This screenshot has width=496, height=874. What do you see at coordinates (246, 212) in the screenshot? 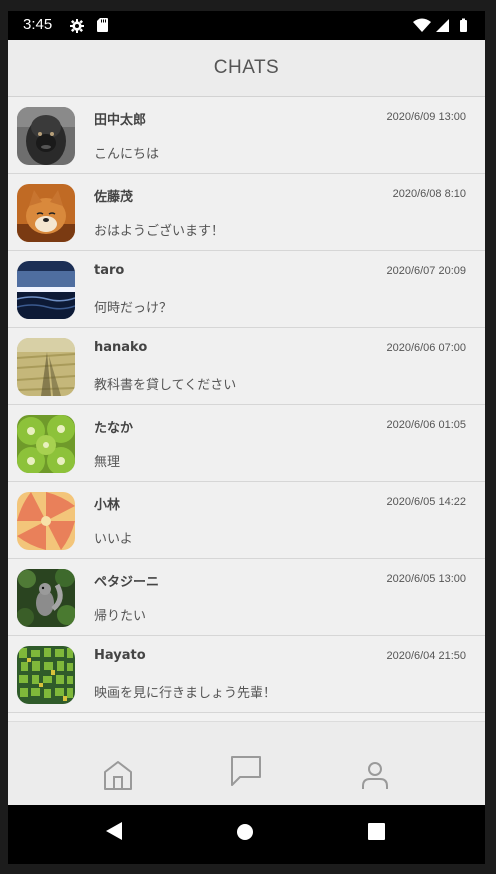
I see `chat-row: 佐藤茂 2020/6/08 8:10 おはようございます！` at bounding box center [246, 212].